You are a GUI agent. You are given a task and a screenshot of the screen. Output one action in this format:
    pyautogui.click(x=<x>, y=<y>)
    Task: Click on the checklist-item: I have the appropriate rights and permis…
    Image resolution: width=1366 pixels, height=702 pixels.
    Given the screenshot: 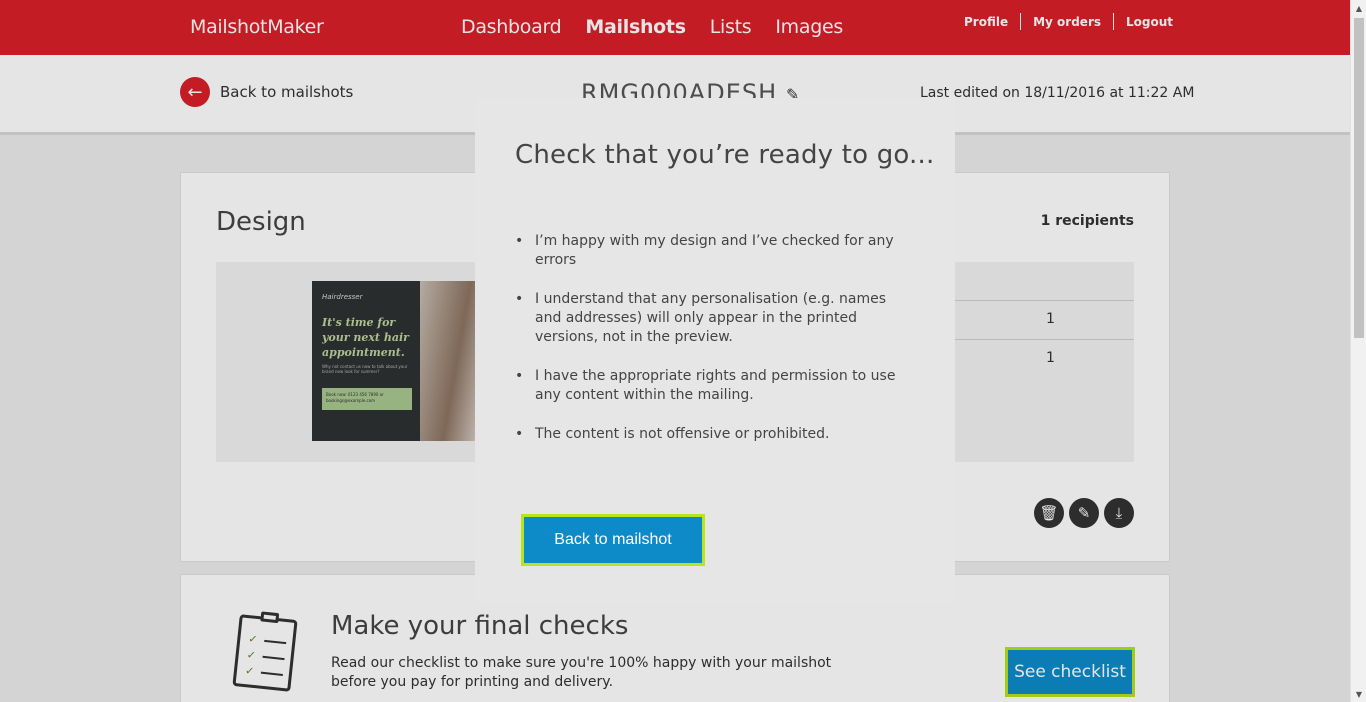 What is the action you would take?
    pyautogui.click(x=715, y=386)
    